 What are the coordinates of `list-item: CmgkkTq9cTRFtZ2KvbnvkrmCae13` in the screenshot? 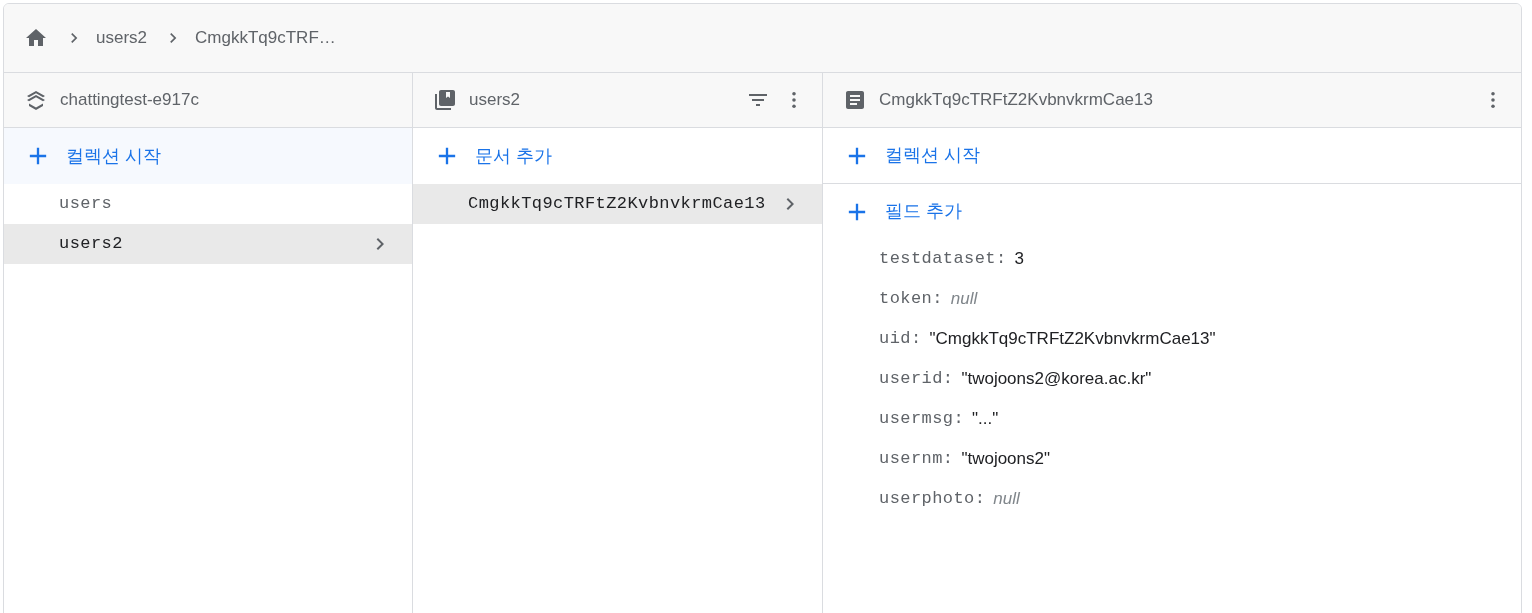 It's located at (617, 204).